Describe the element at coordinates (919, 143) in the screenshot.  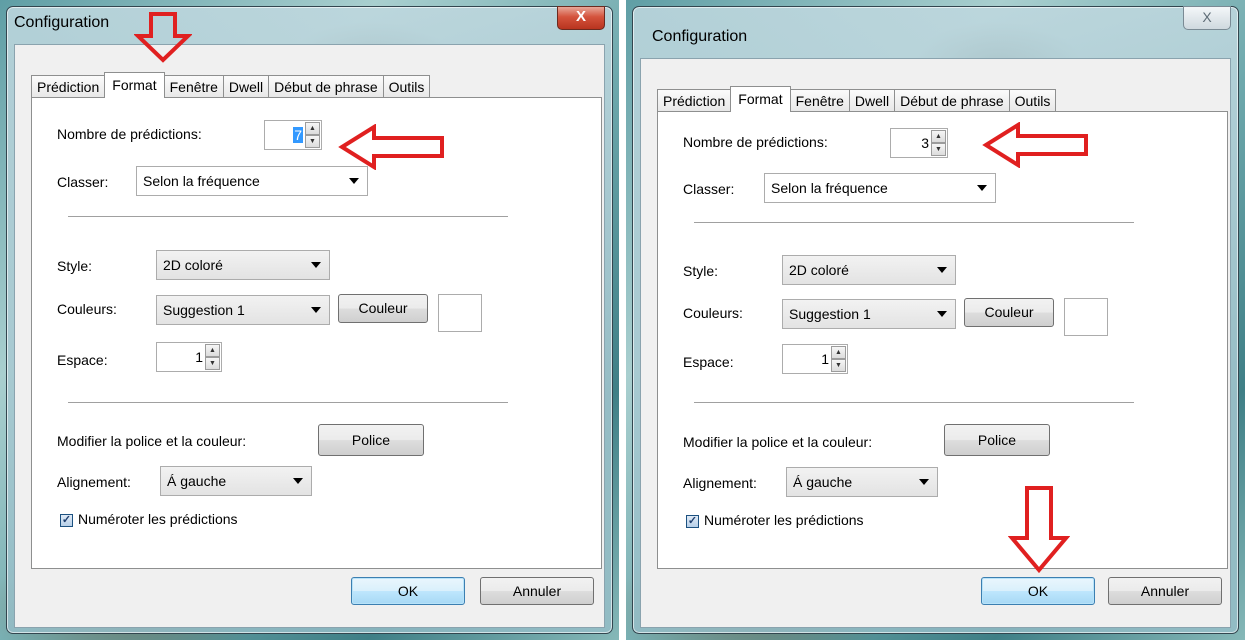
I see `predictions-count-spinner: 3 ▲ ▼` at that location.